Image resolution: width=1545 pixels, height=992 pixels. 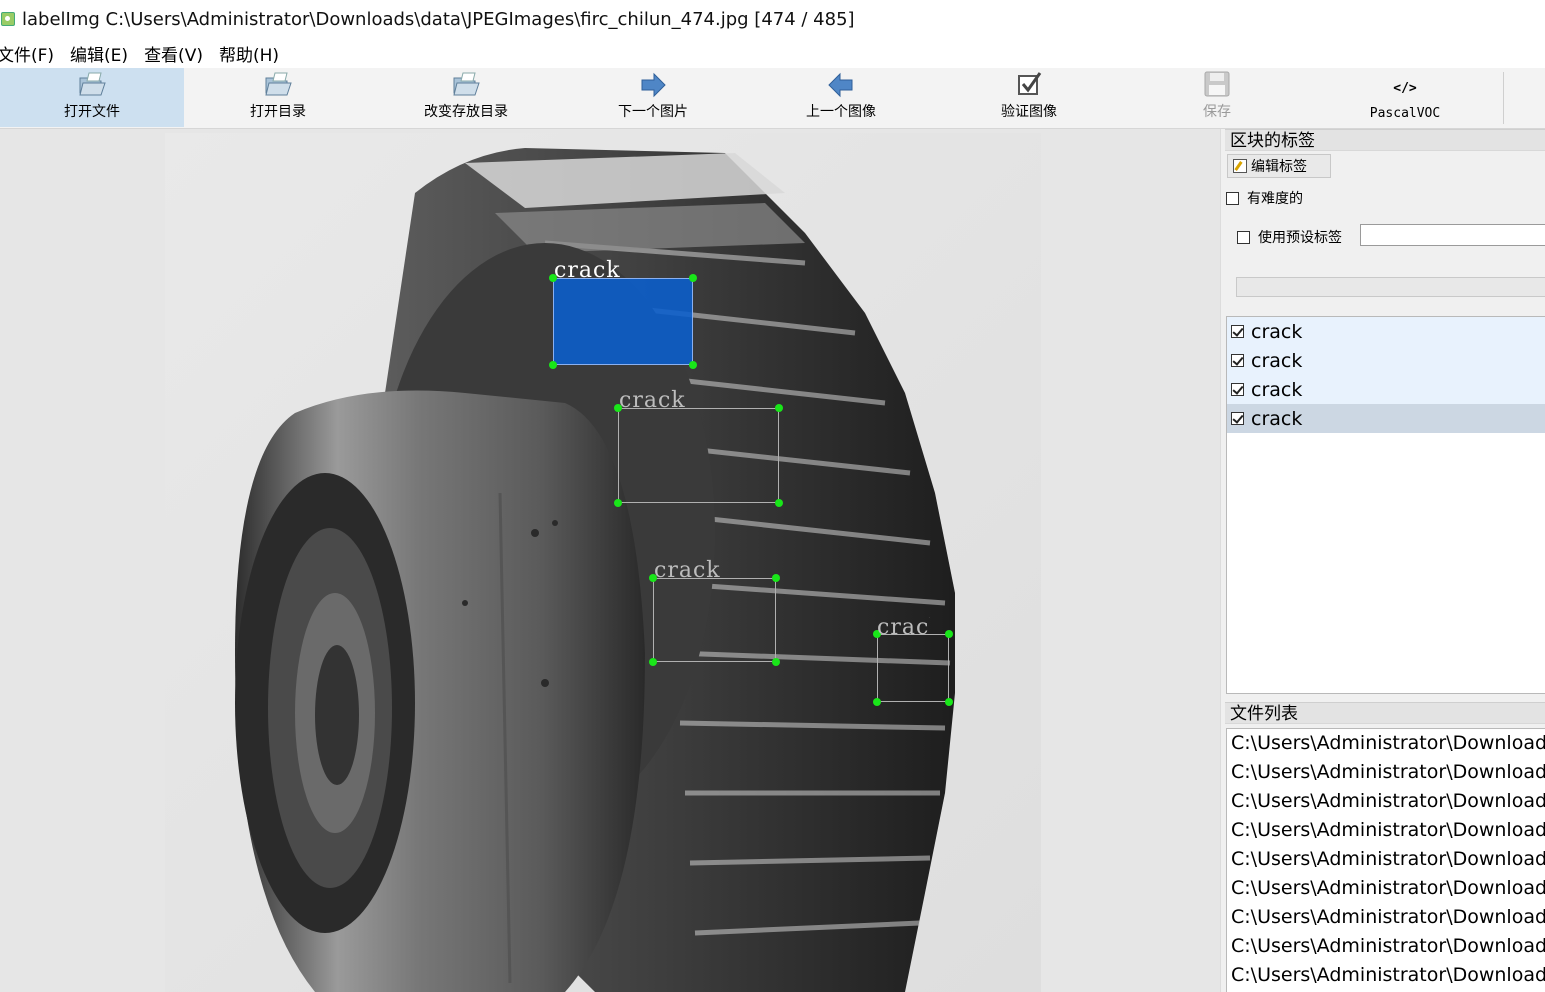 What do you see at coordinates (1385, 140) in the screenshot?
I see `box-labels-dock-title: 区块的标签` at bounding box center [1385, 140].